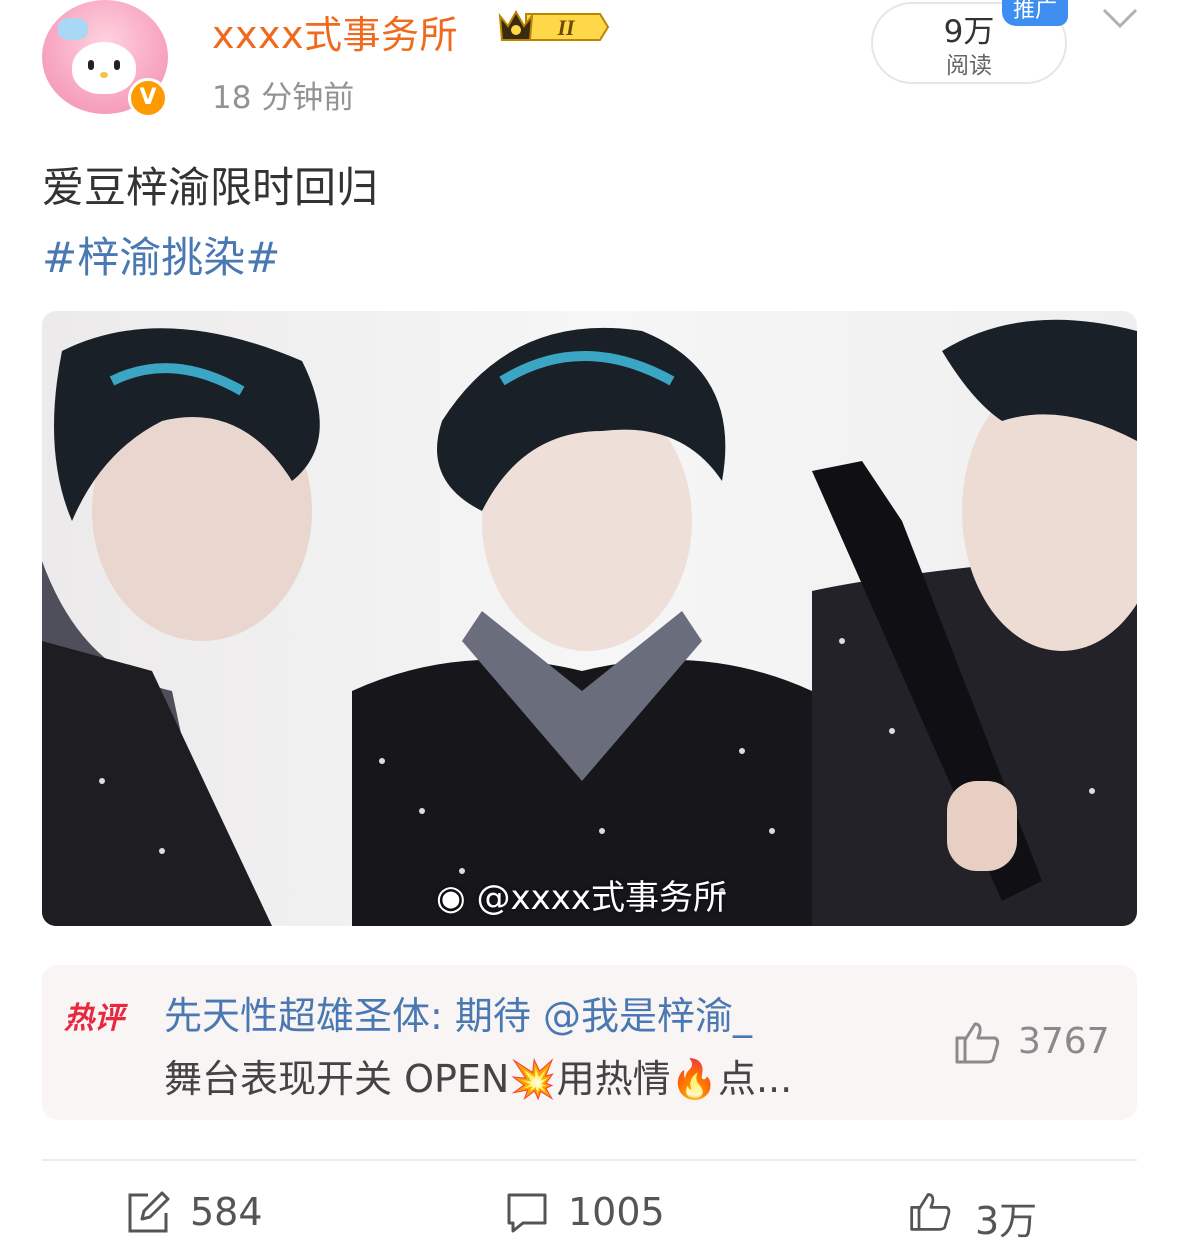  I want to click on post-time: 18 分钟前, so click(283, 98).